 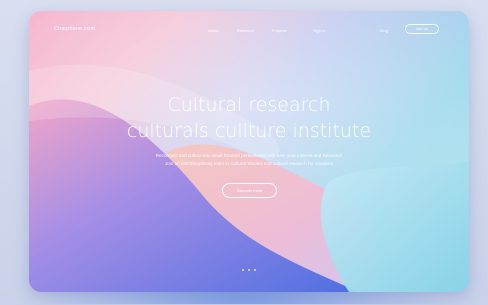 I want to click on hero-title-line-2: culturals cullture institute, so click(x=249, y=131).